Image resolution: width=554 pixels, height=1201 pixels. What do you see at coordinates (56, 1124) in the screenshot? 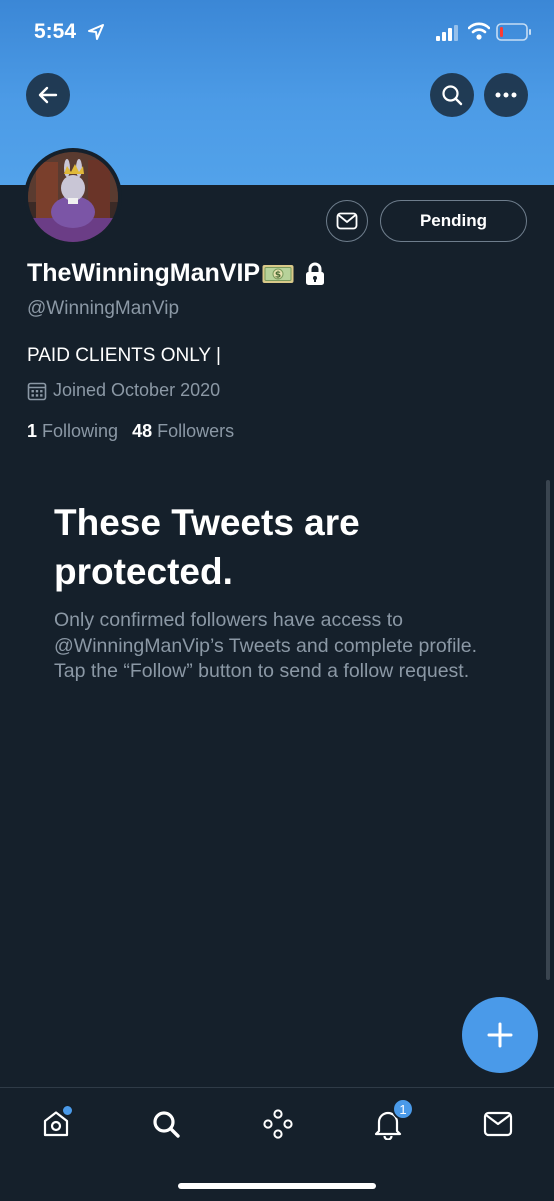
I see `tab-home` at bounding box center [56, 1124].